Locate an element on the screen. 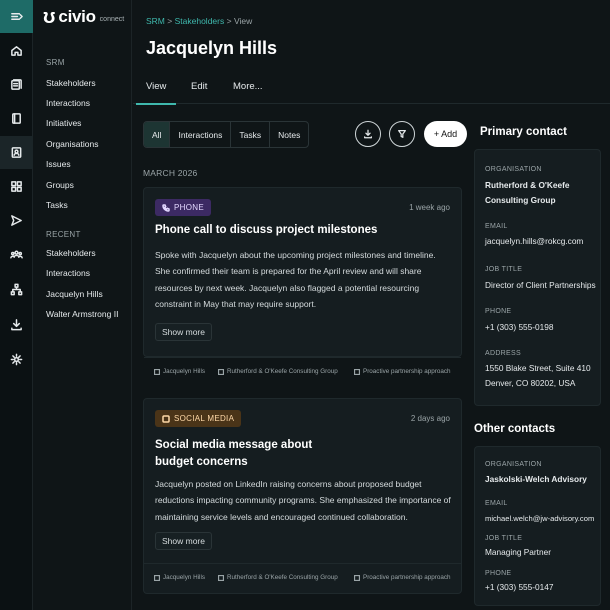 Image resolution: width=610 pixels, height=610 pixels. sidebar-item-tasks: Tasks is located at coordinates (57, 205).